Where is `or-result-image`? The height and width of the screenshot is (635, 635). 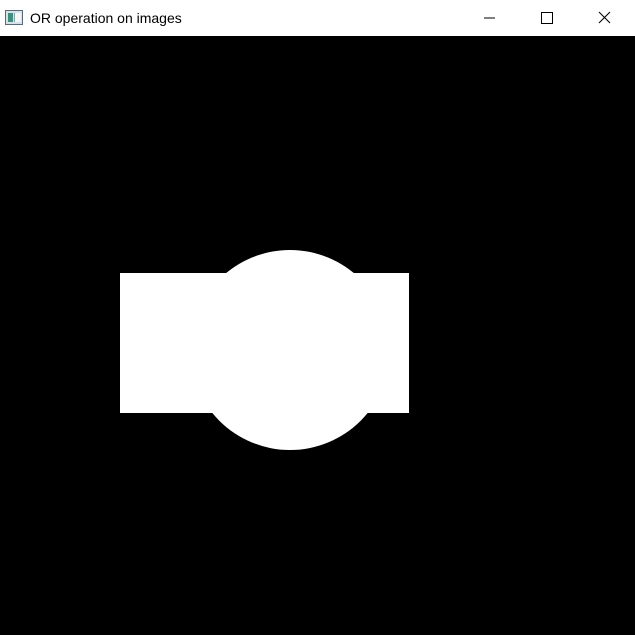
or-result-image is located at coordinates (264, 350).